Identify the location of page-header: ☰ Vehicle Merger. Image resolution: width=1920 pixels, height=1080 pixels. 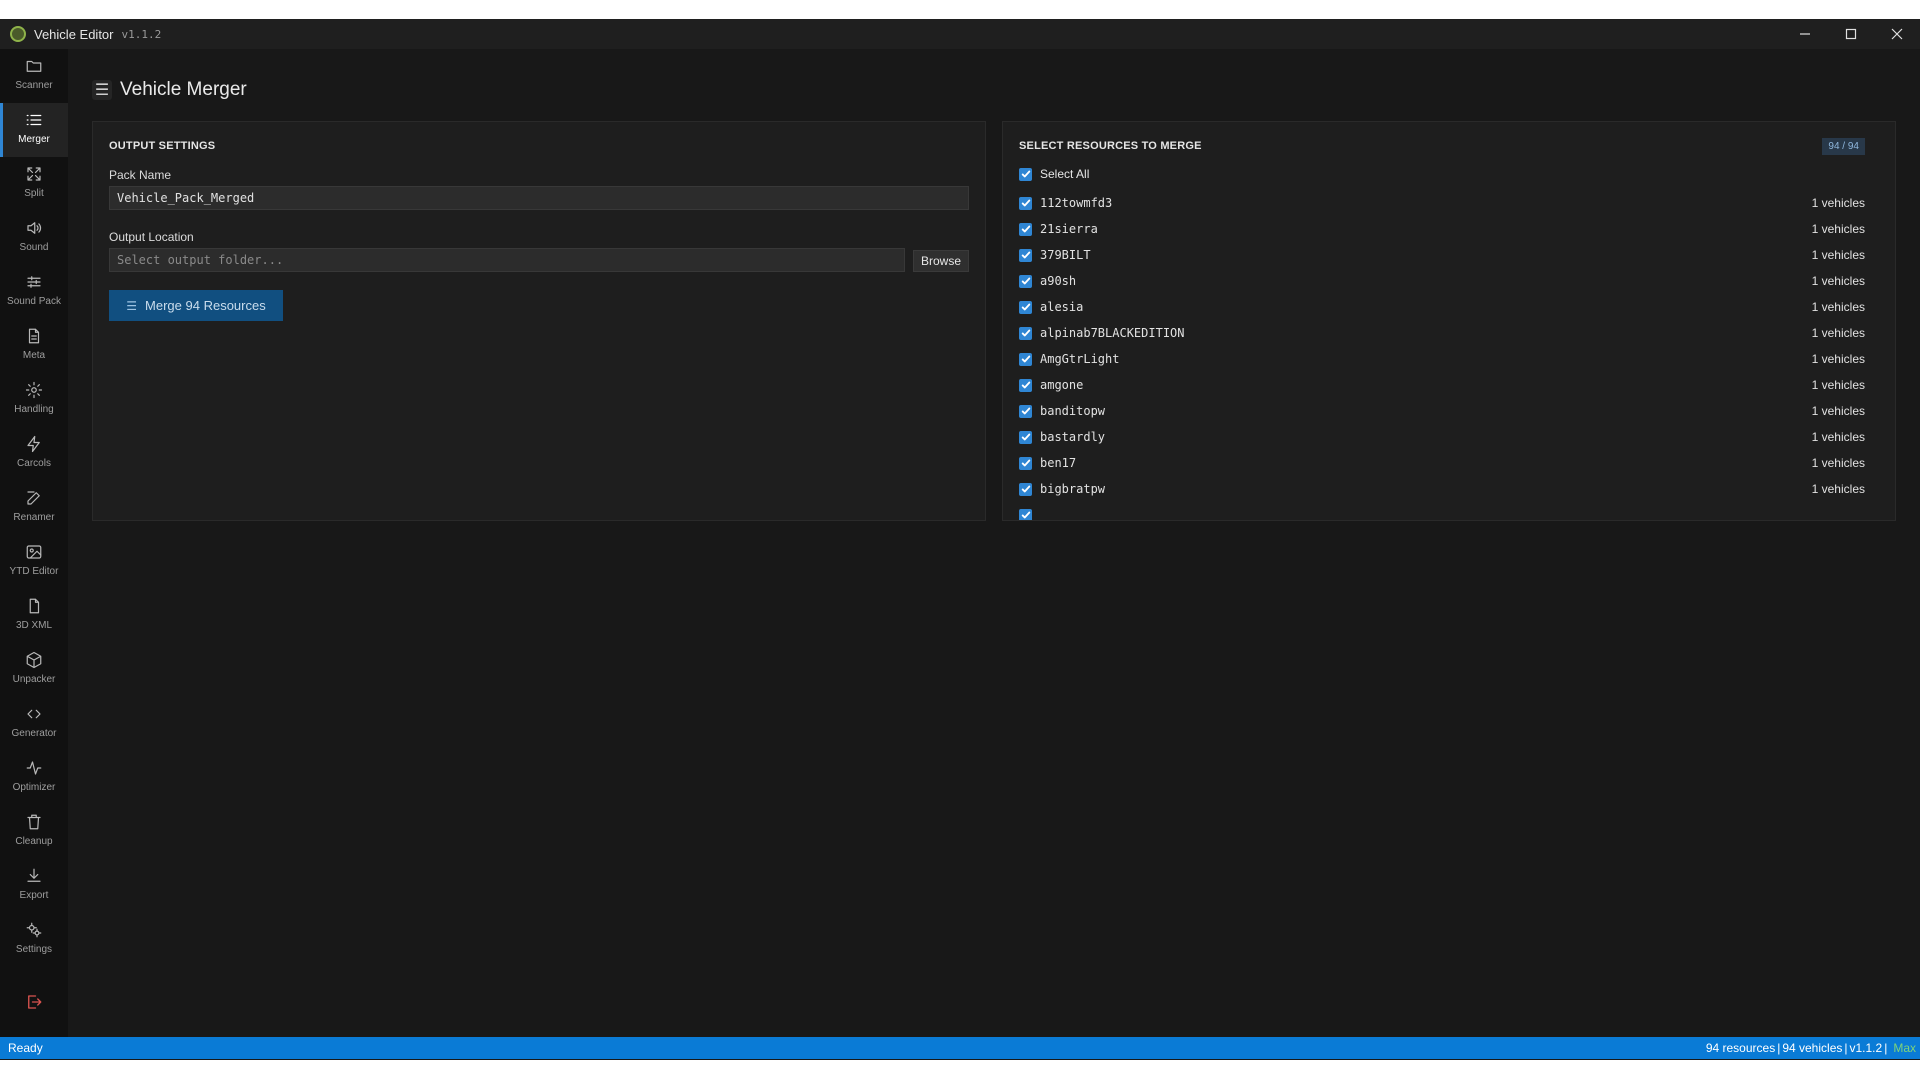
(169, 90).